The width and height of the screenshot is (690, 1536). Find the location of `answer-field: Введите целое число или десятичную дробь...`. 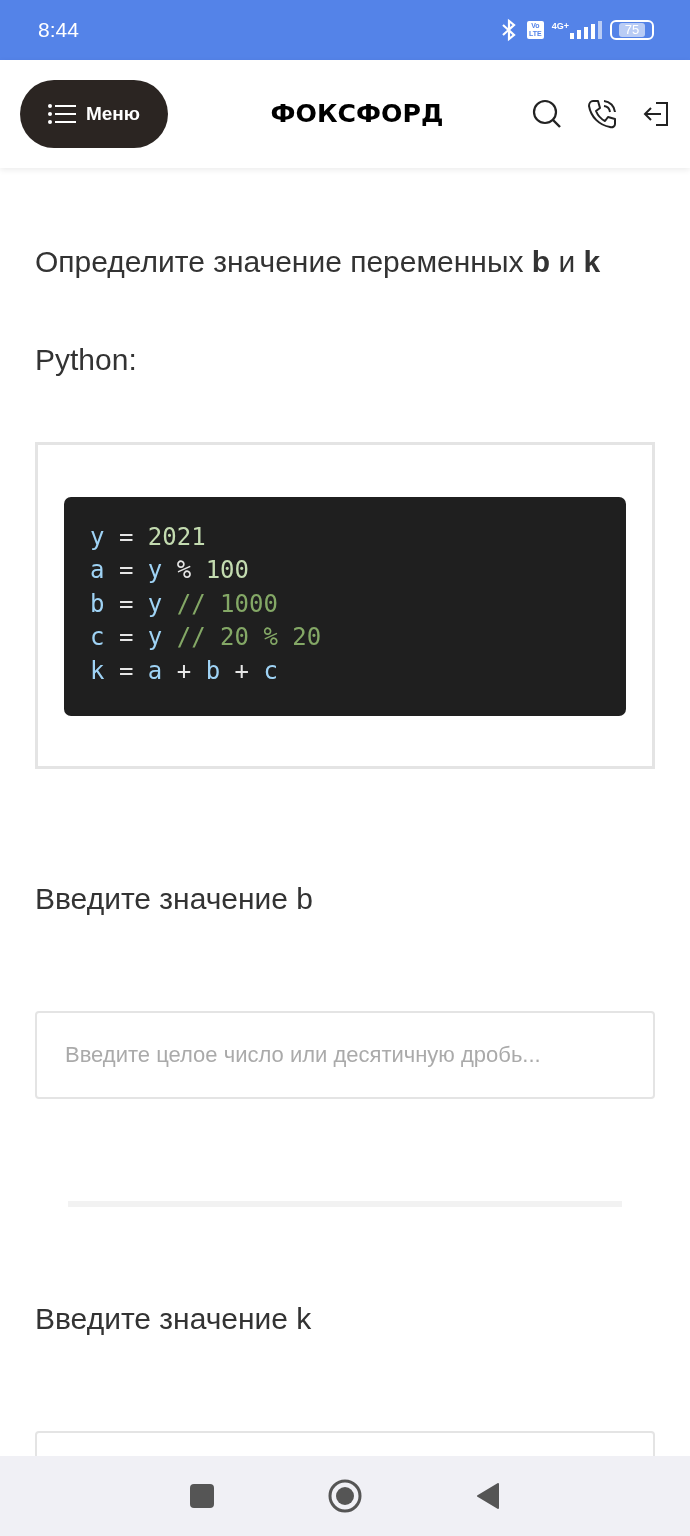

answer-field: Введите целое число или десятичную дробь... is located at coordinates (345, 1055).